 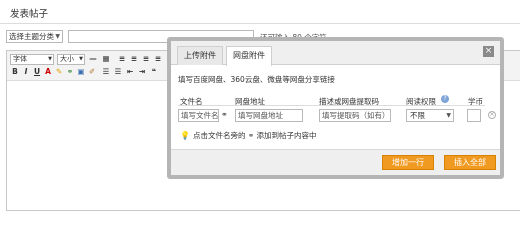 What do you see at coordinates (408, 162) in the screenshot?
I see `add-row-button: 增加一行` at bounding box center [408, 162].